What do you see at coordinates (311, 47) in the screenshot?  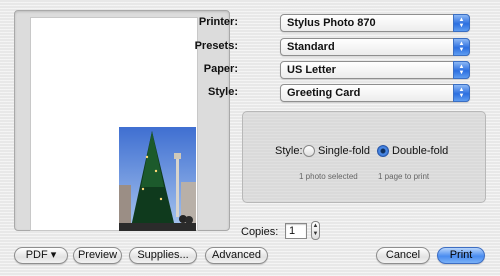 I see `presets-value: Standard` at bounding box center [311, 47].